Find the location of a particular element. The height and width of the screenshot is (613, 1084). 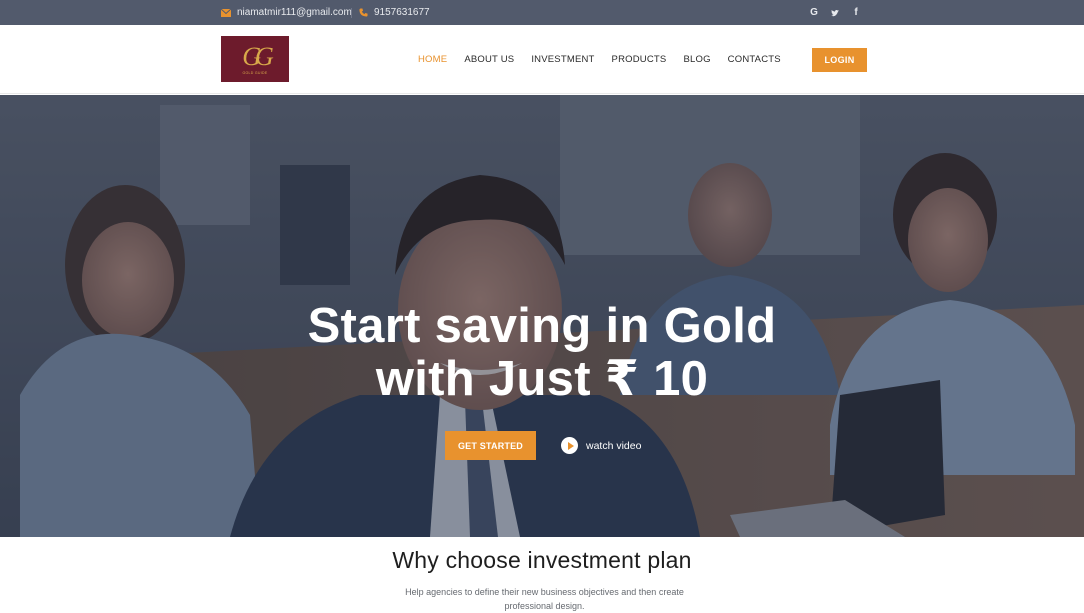

section-title: Why choose investment plan is located at coordinates (542, 560).